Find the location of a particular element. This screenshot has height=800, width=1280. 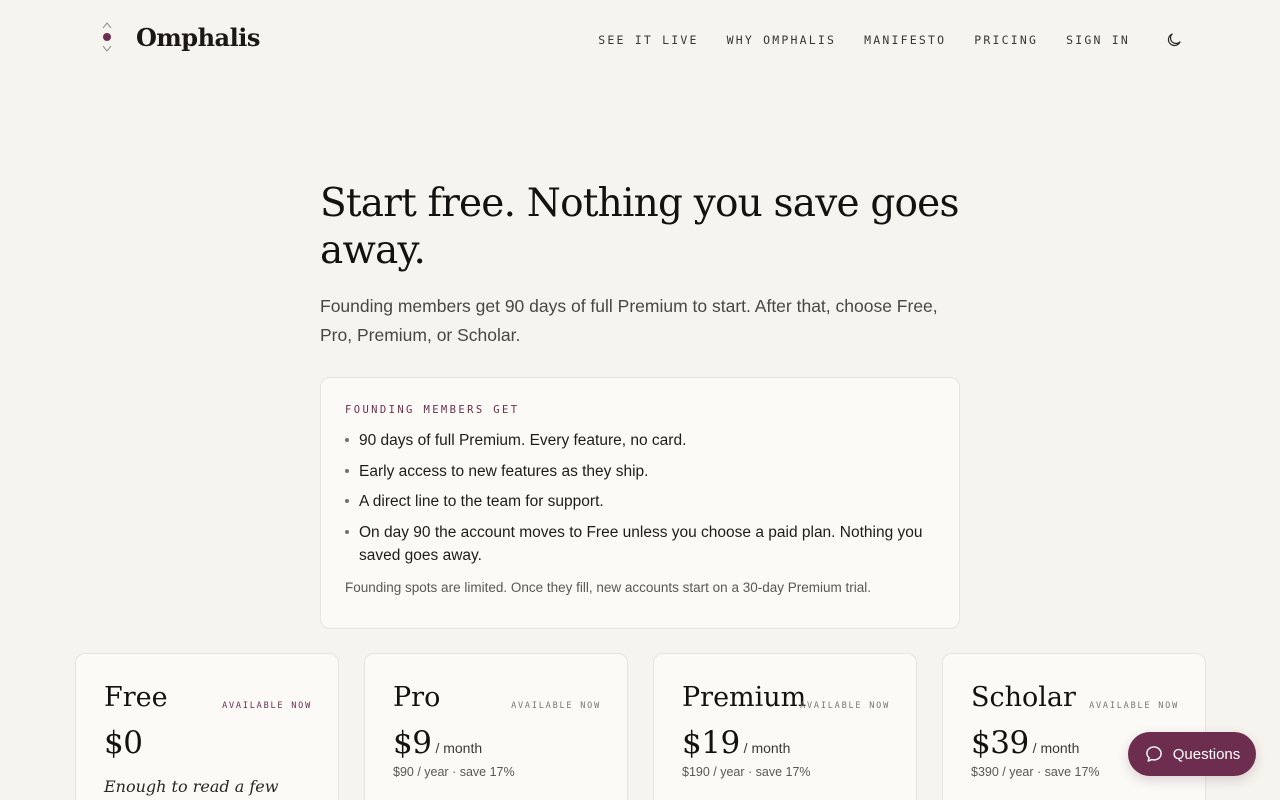

moon-icon is located at coordinates (1174, 40).